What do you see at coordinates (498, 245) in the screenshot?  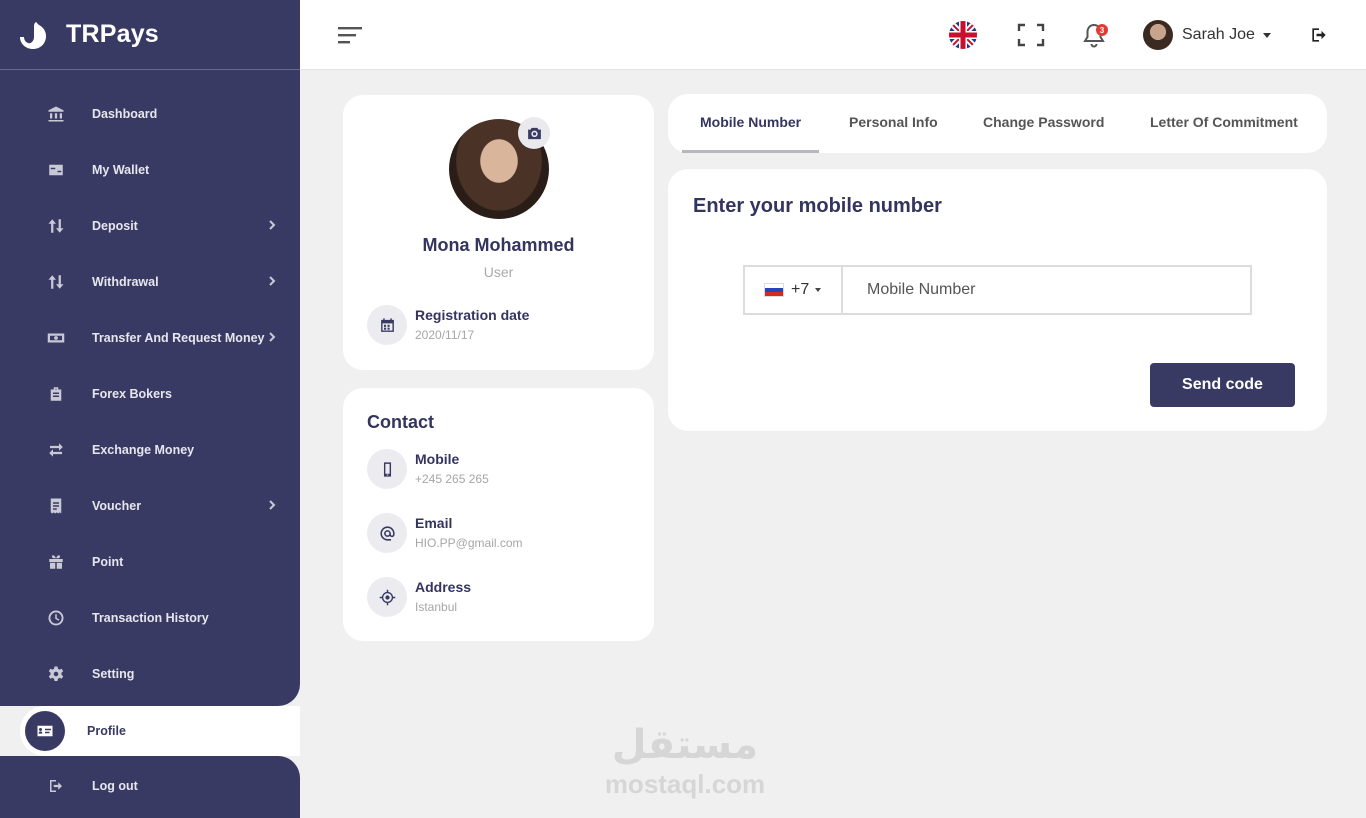 I see `profile-name: Mona Mohammed` at bounding box center [498, 245].